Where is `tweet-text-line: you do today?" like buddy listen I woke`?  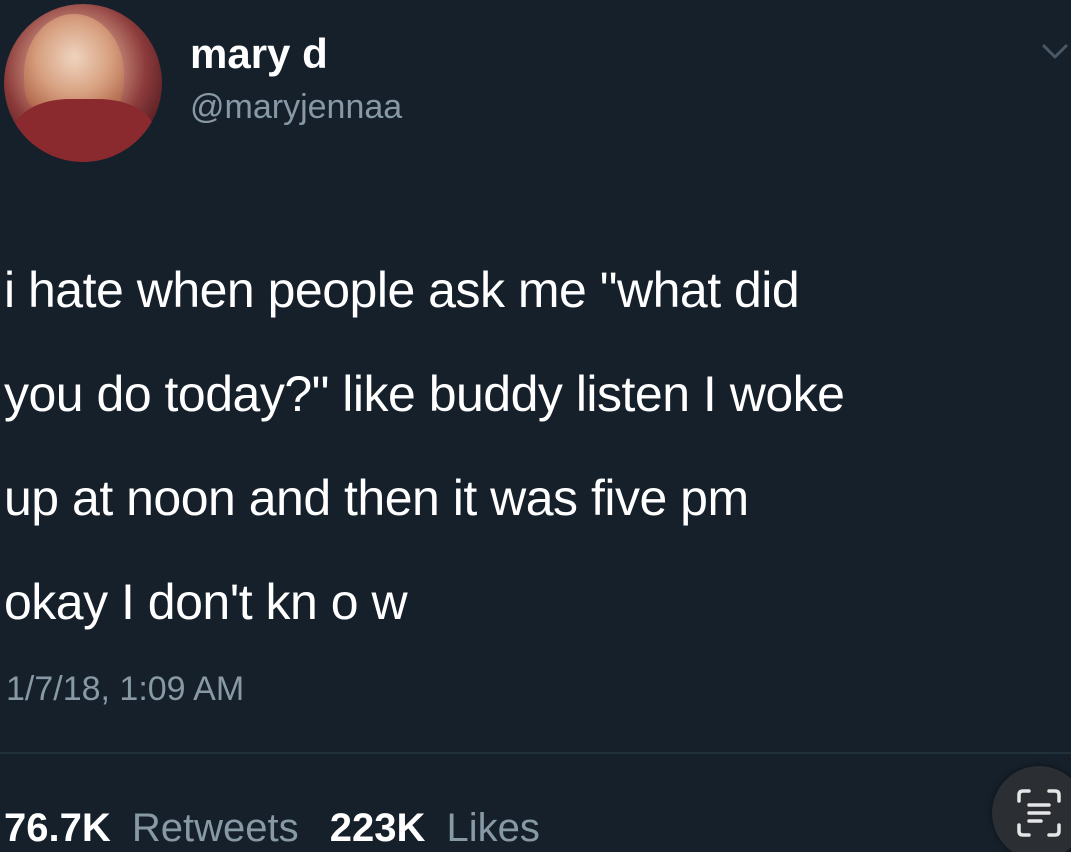 tweet-text-line: you do today?" like buddy listen I woke is located at coordinates (424, 394).